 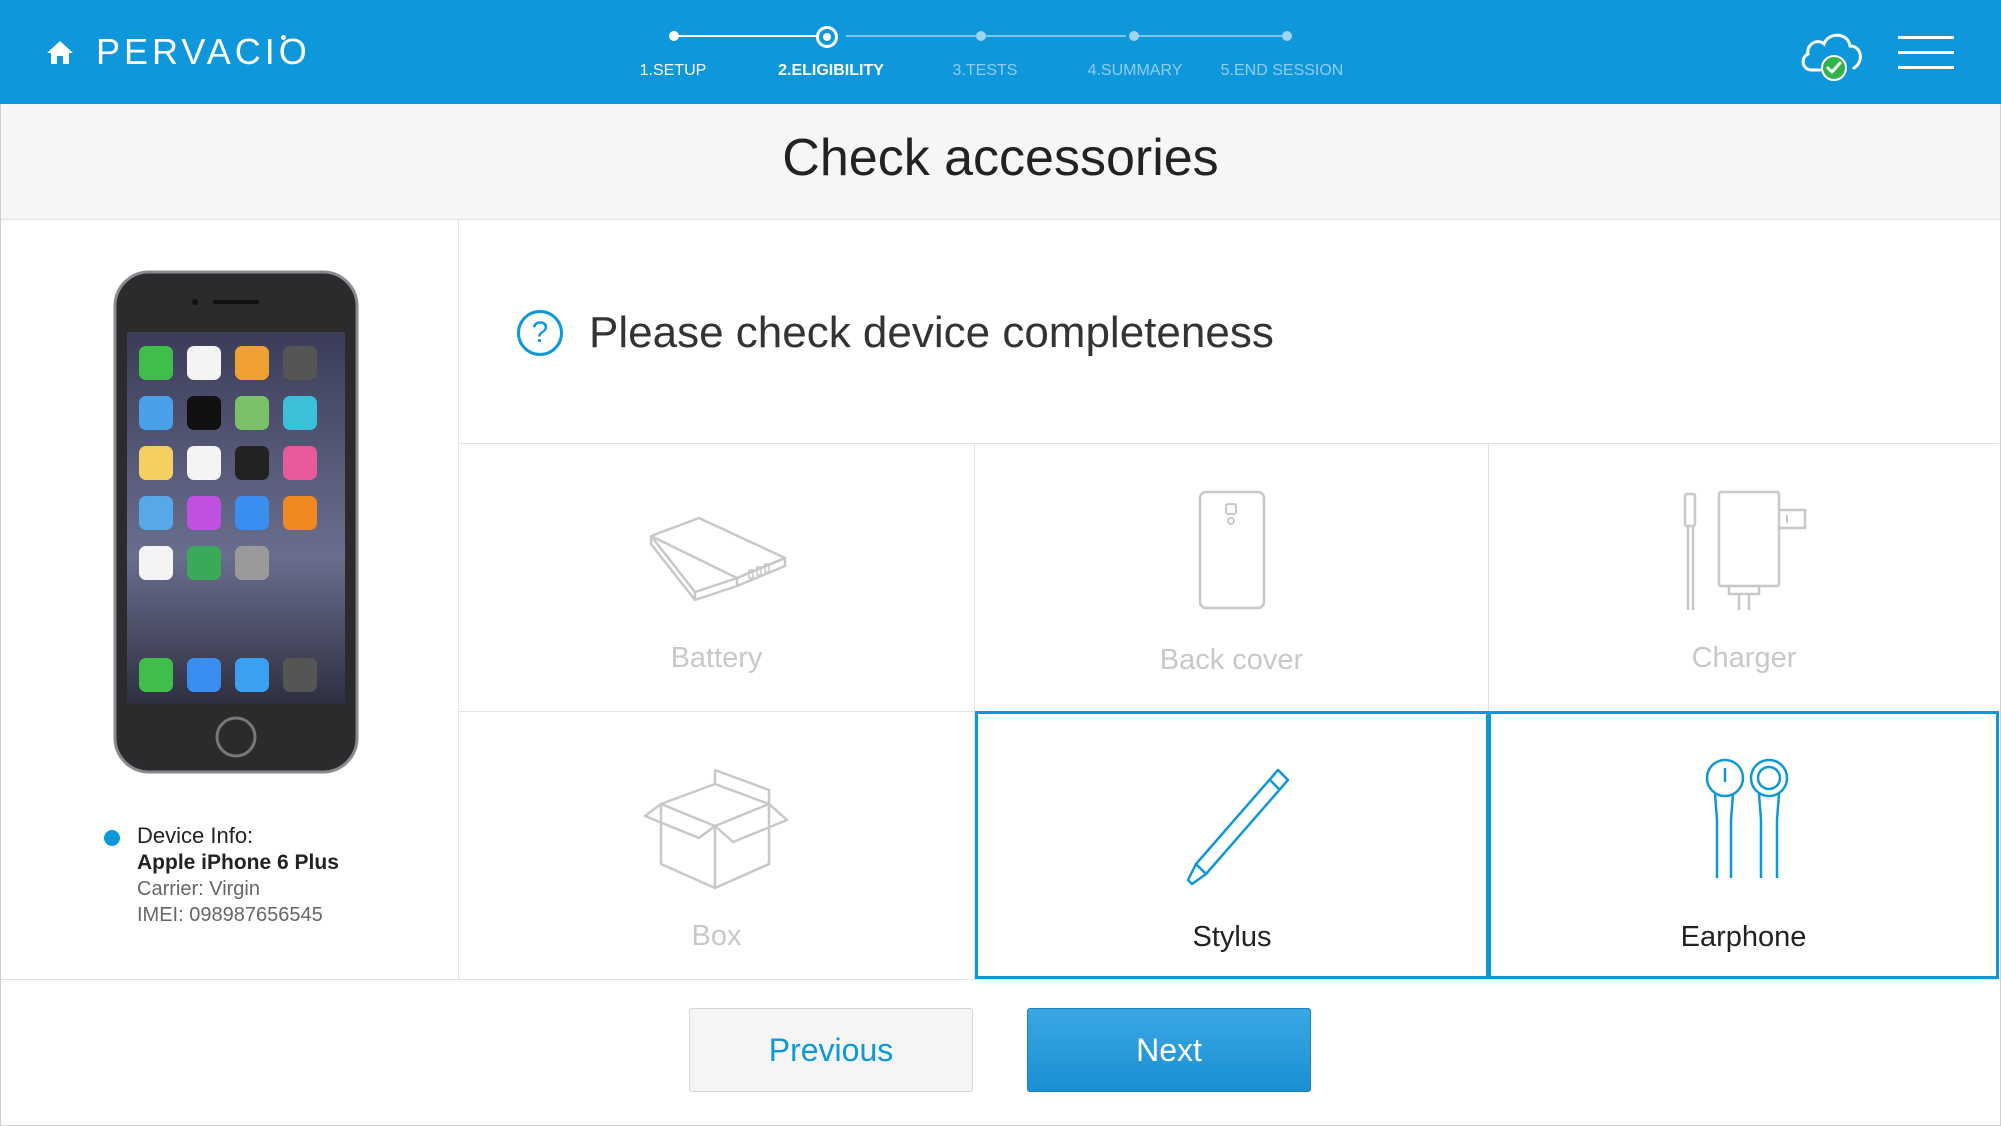 I want to click on stylus-icon, so click(x=1238, y=827).